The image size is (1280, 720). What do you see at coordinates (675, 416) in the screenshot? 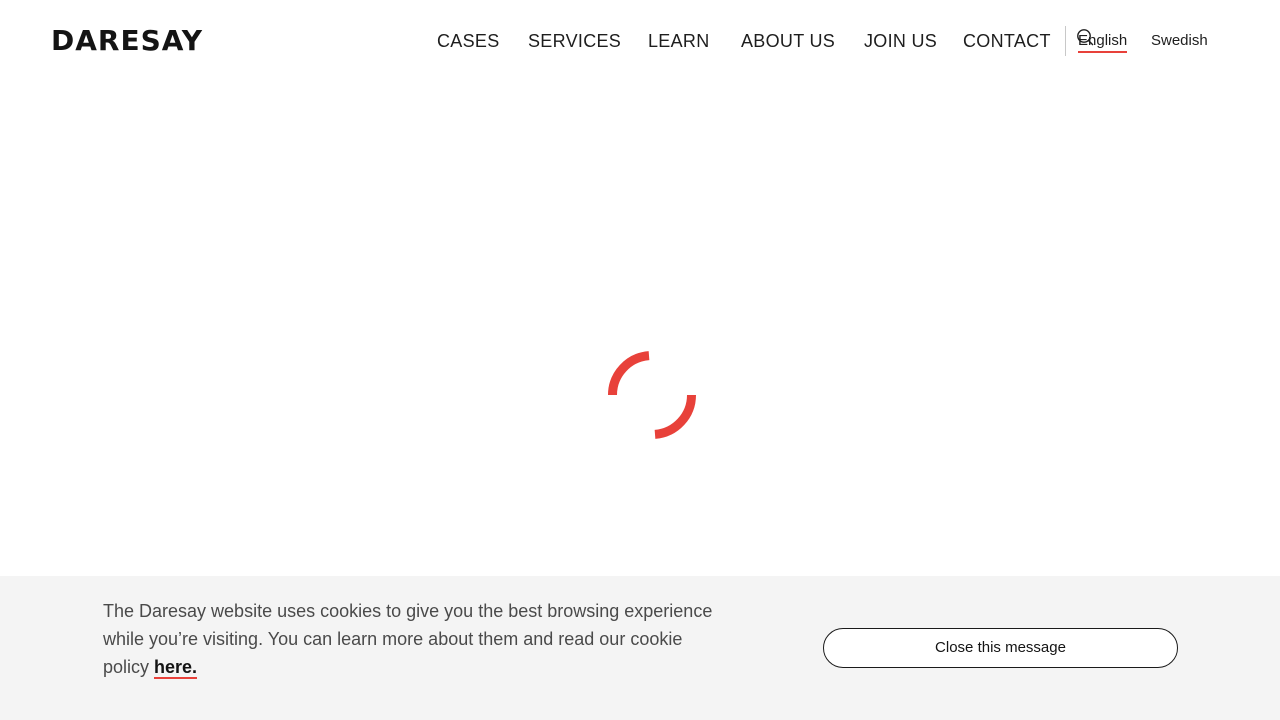
I see `spinner-arc-bottom` at bounding box center [675, 416].